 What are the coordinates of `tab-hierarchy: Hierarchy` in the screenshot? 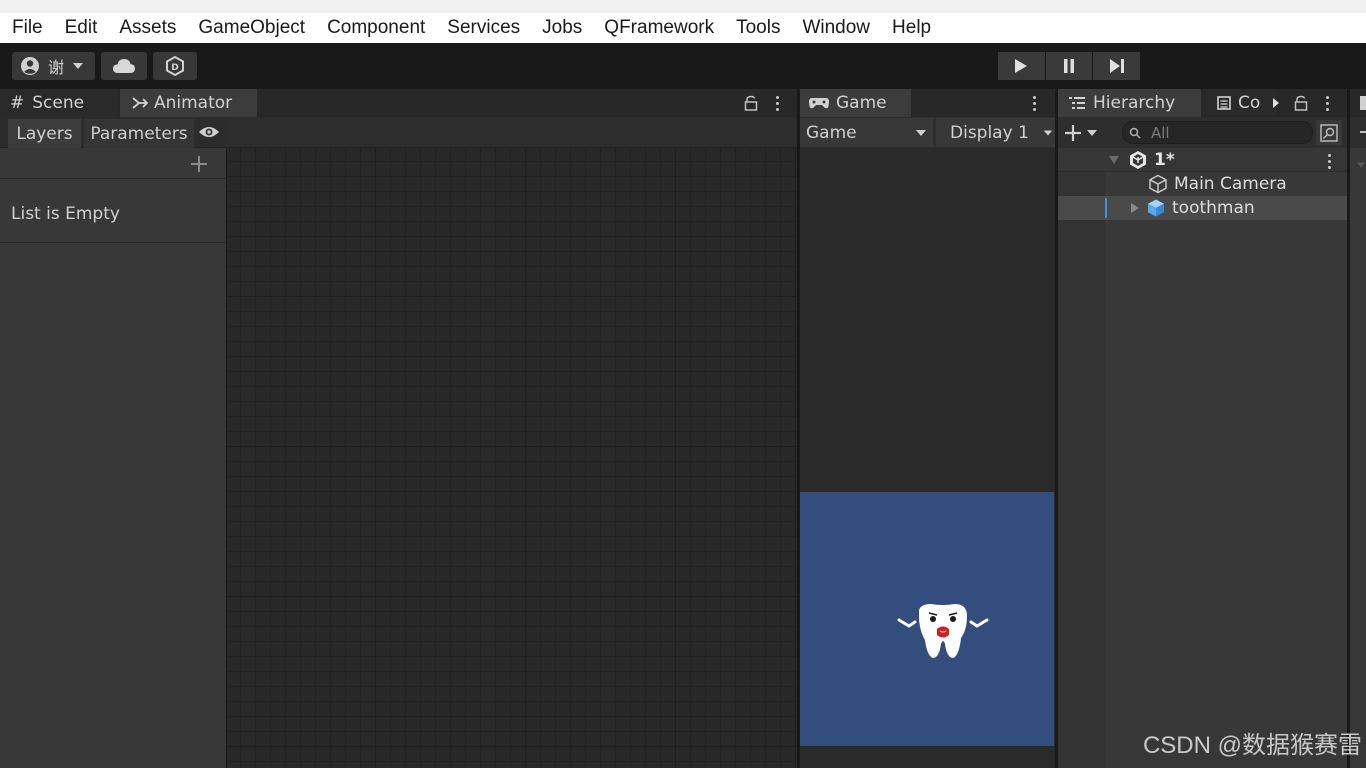 It's located at (1129, 103).